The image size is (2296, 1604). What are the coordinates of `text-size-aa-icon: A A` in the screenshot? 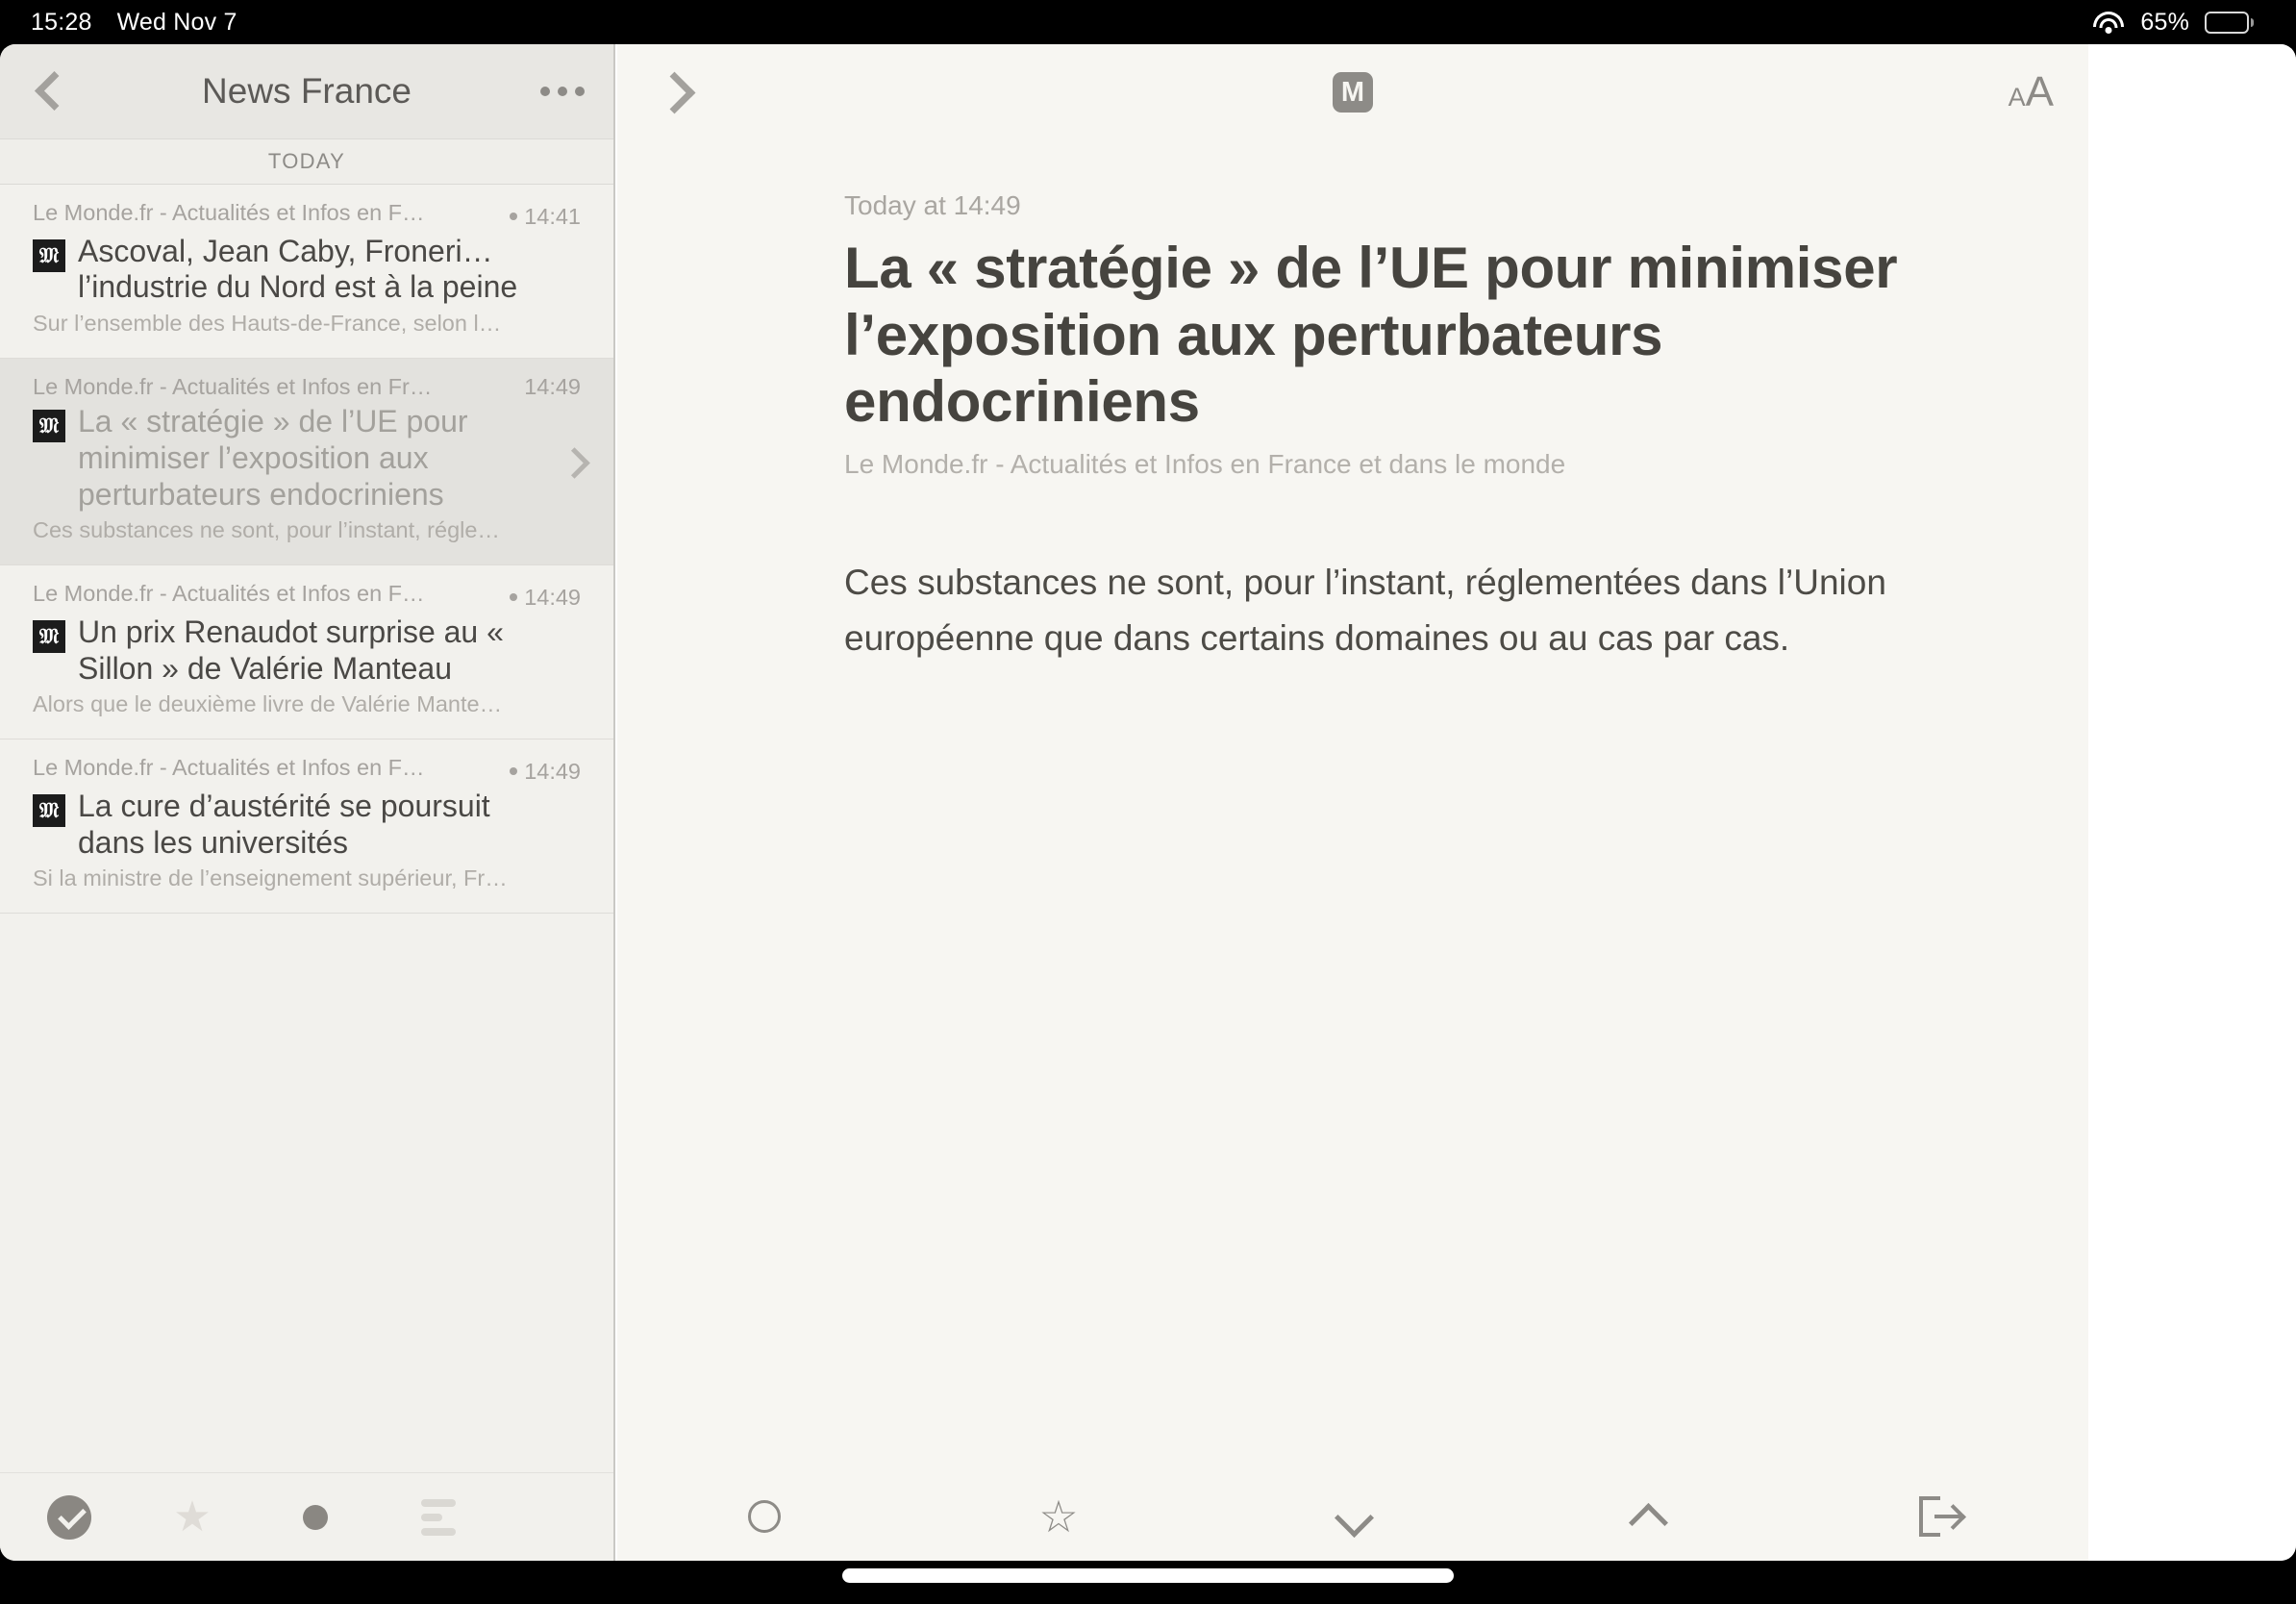 It's located at (2031, 92).